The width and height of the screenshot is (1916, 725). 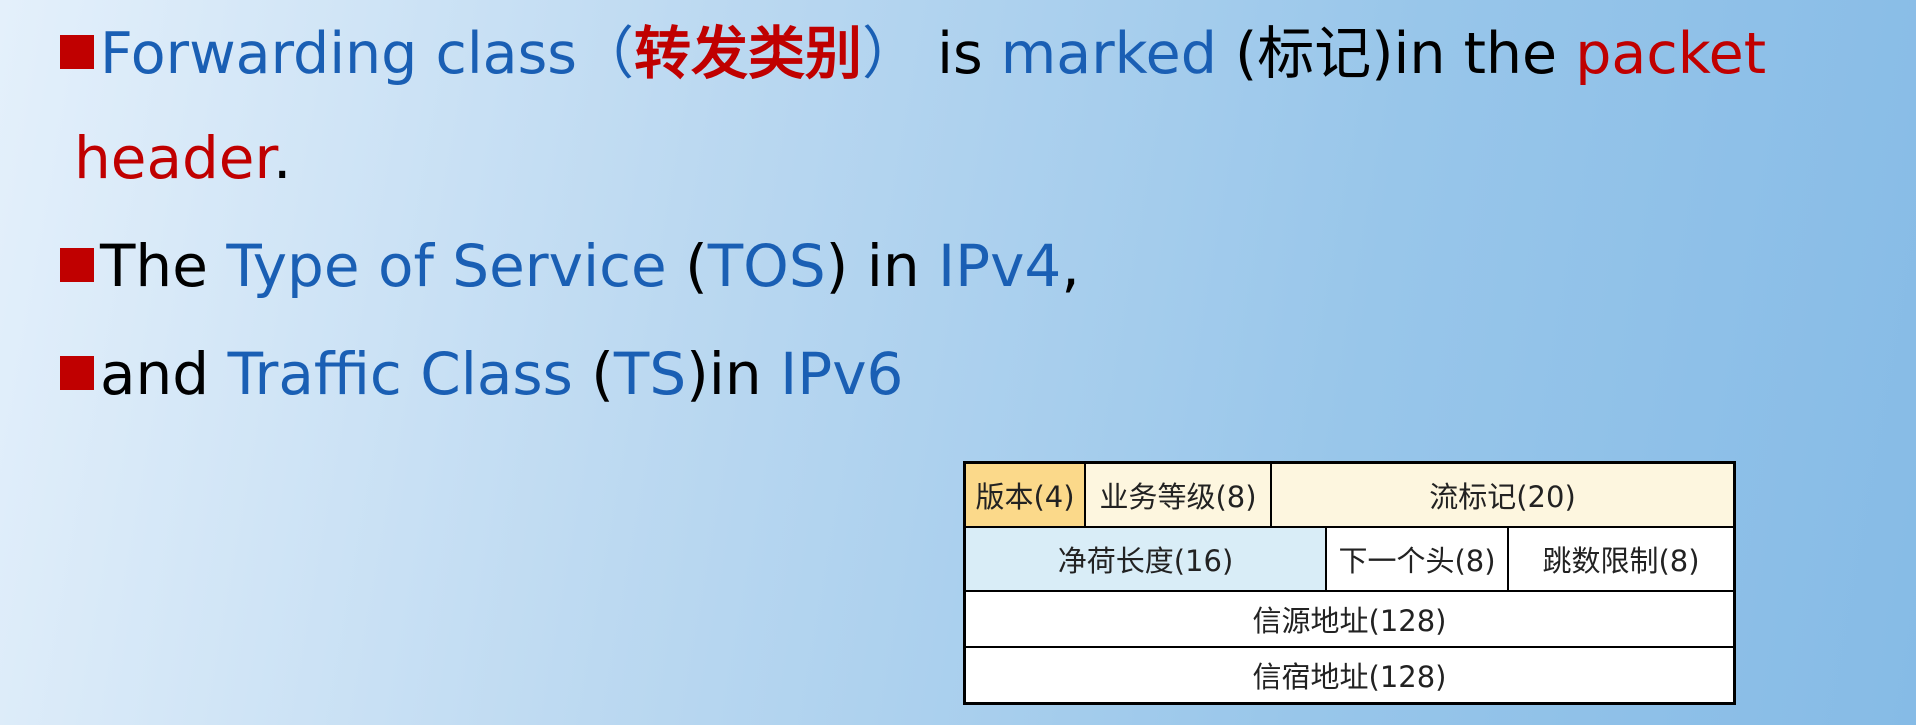 I want to click on field-payload-length: 净荷长度(16), so click(x=1146, y=559).